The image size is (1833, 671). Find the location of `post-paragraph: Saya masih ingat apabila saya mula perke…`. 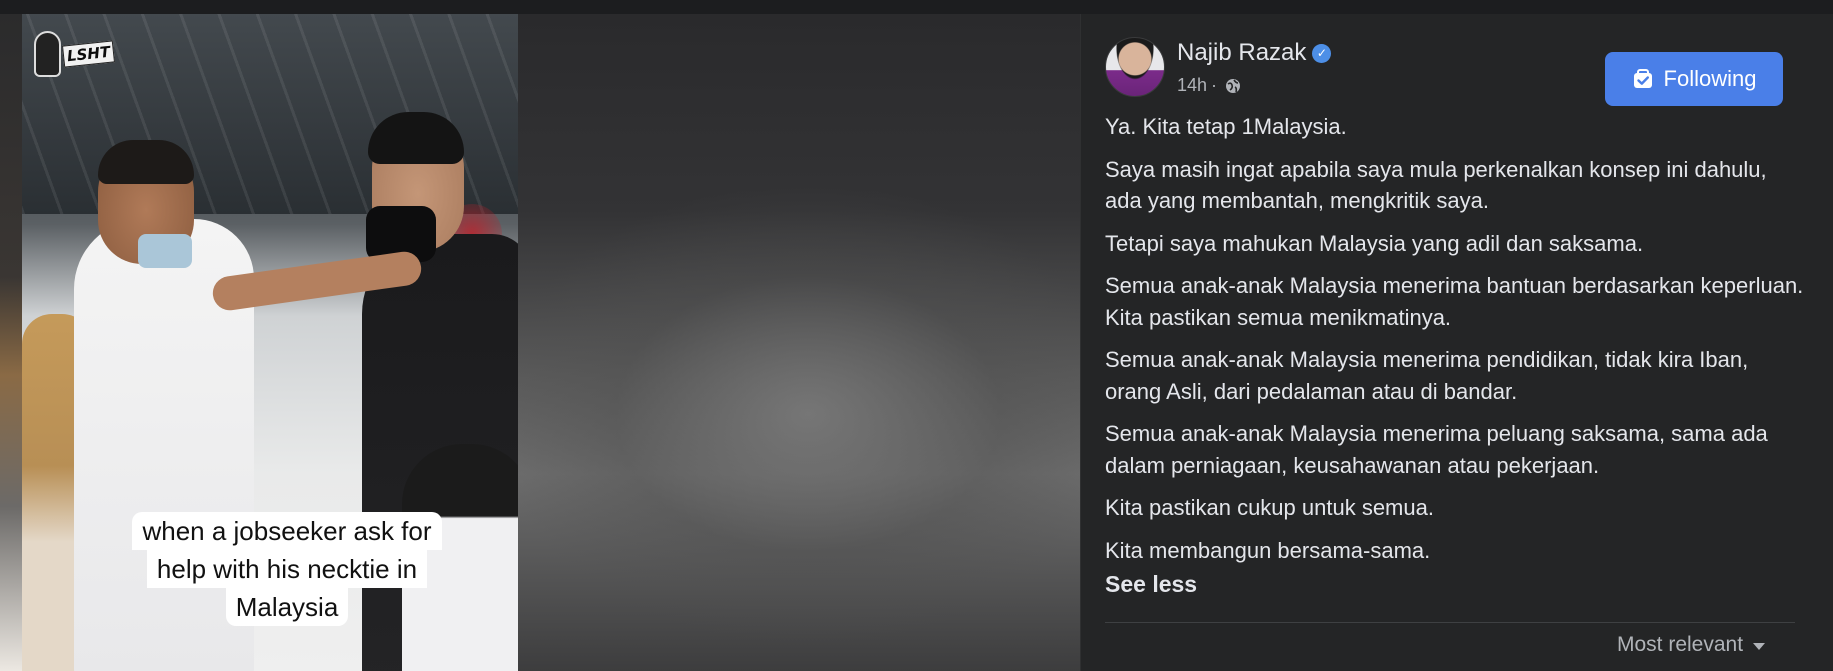

post-paragraph: Saya masih ingat apabila saya mula perke… is located at coordinates (1436, 185).